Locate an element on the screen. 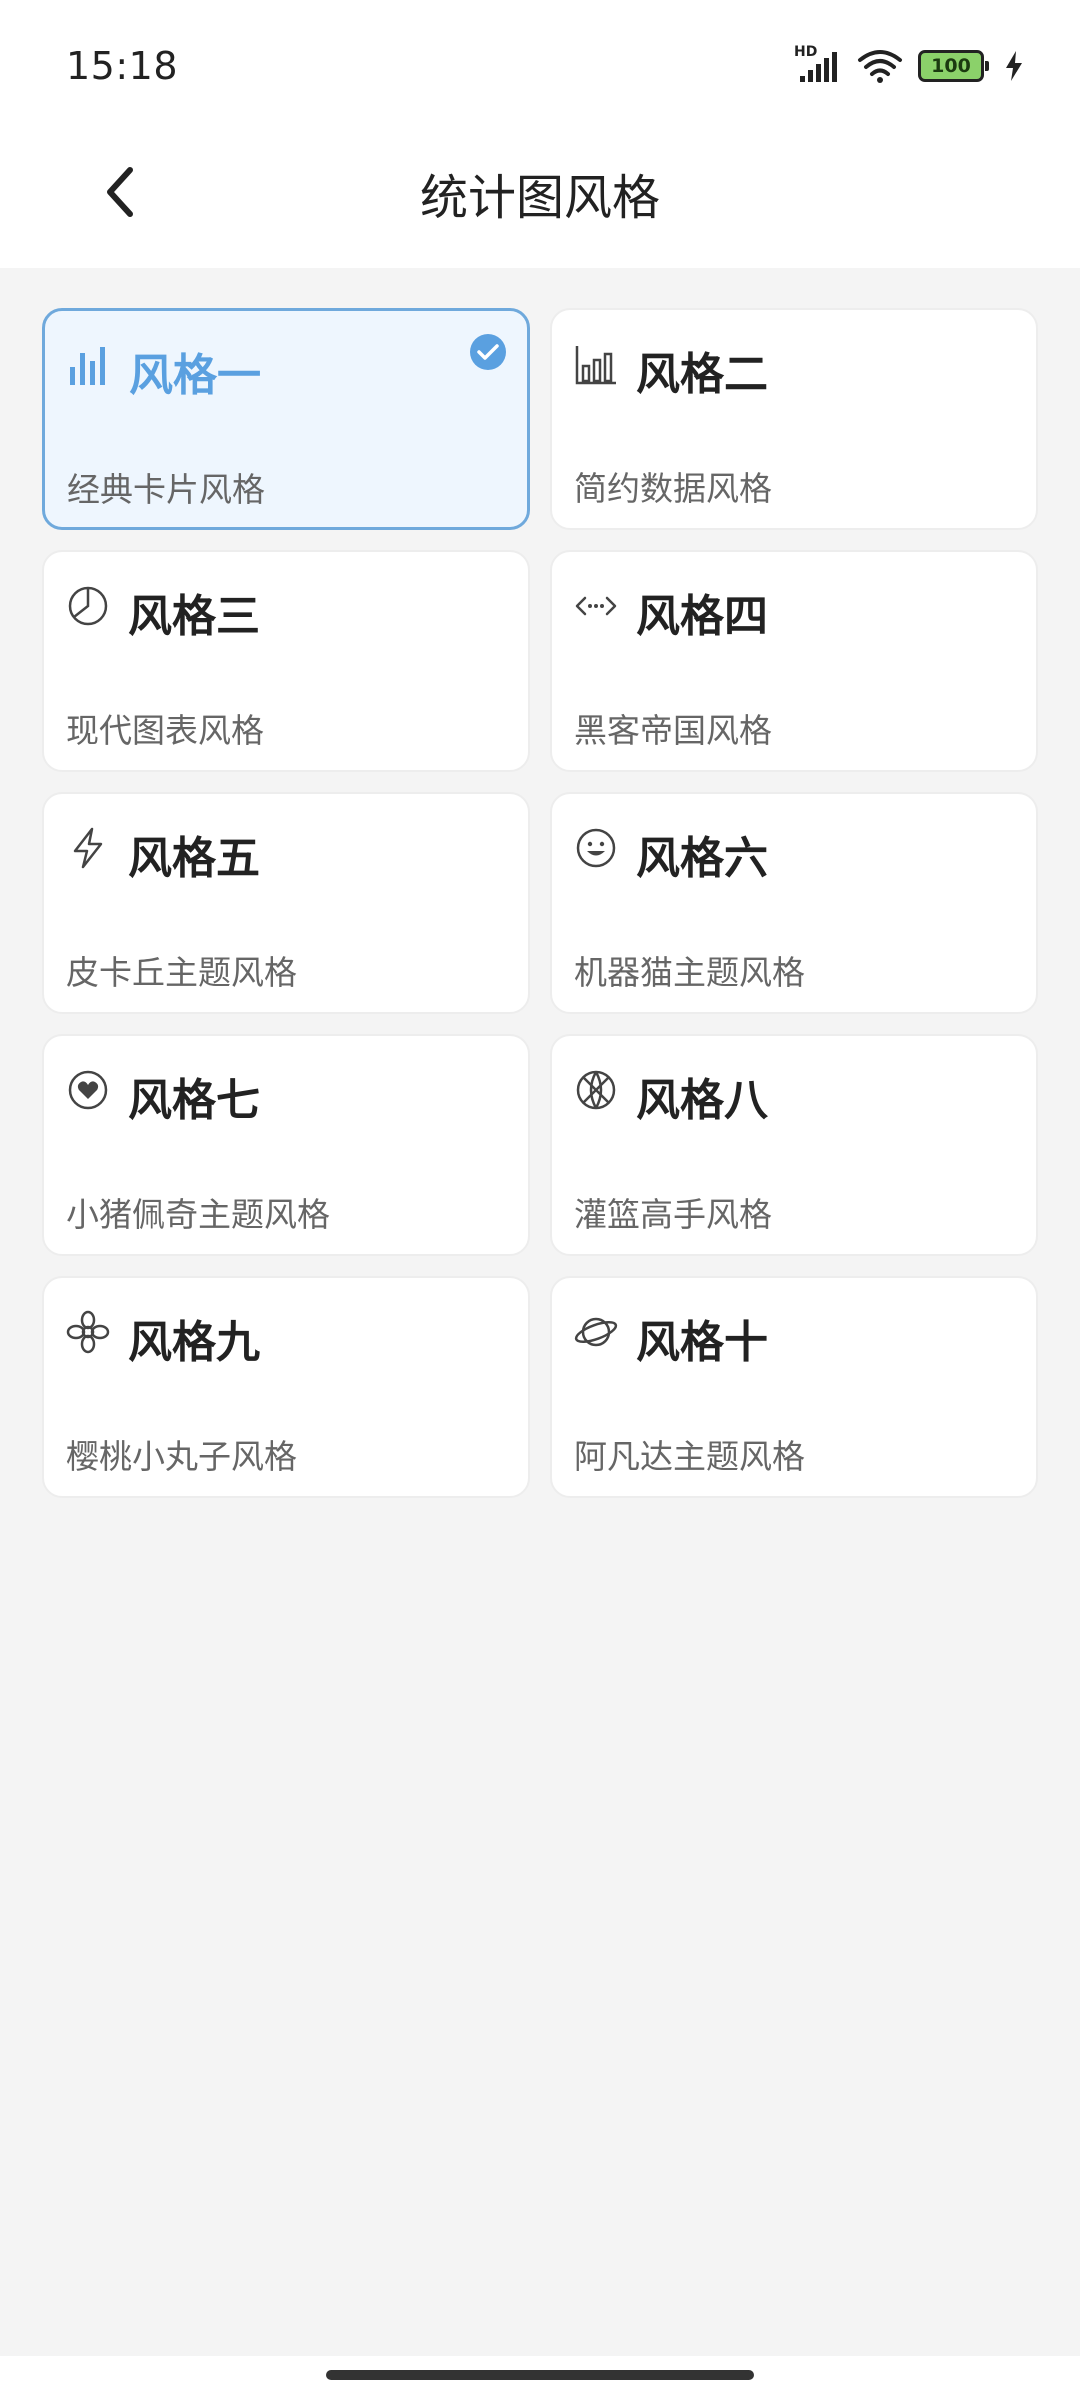 The image size is (1080, 2400). style-title: 风格六 is located at coordinates (702, 858).